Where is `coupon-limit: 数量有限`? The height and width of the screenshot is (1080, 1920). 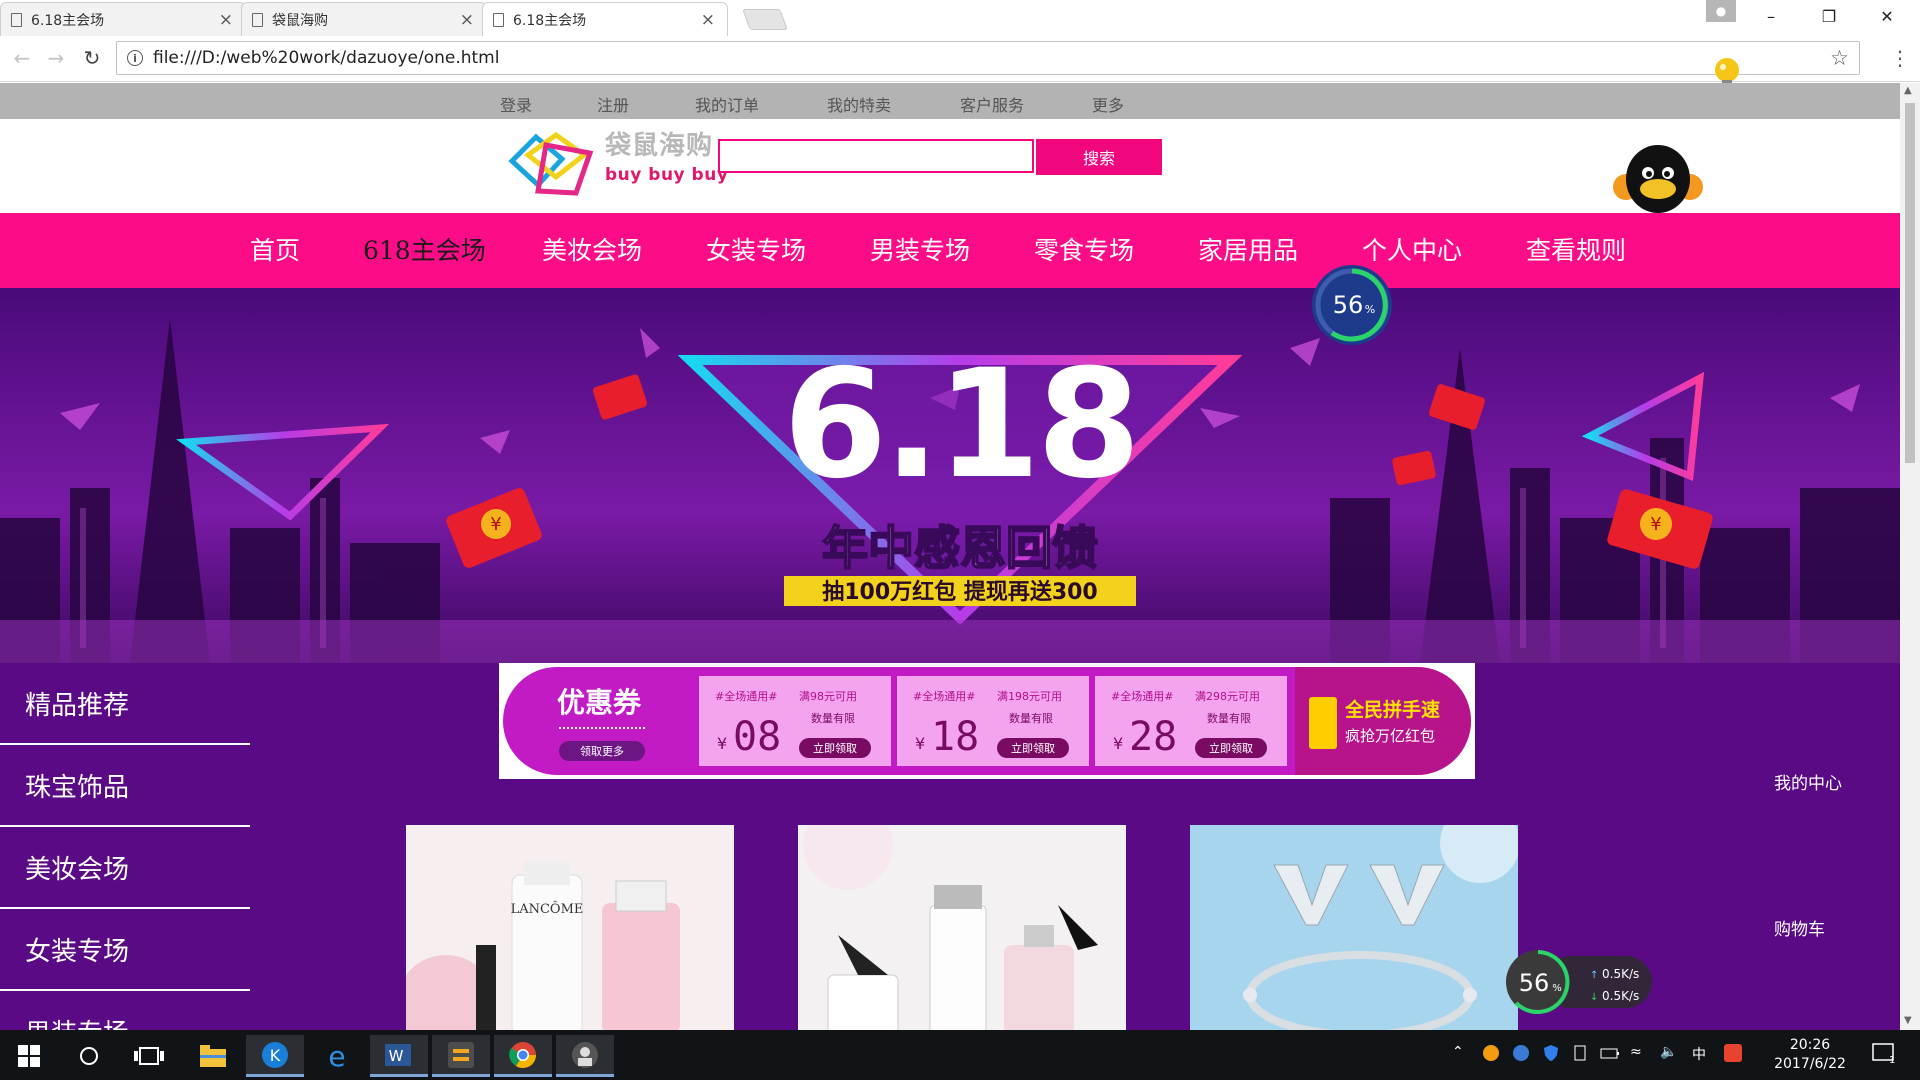 coupon-limit: 数量有限 is located at coordinates (833, 718).